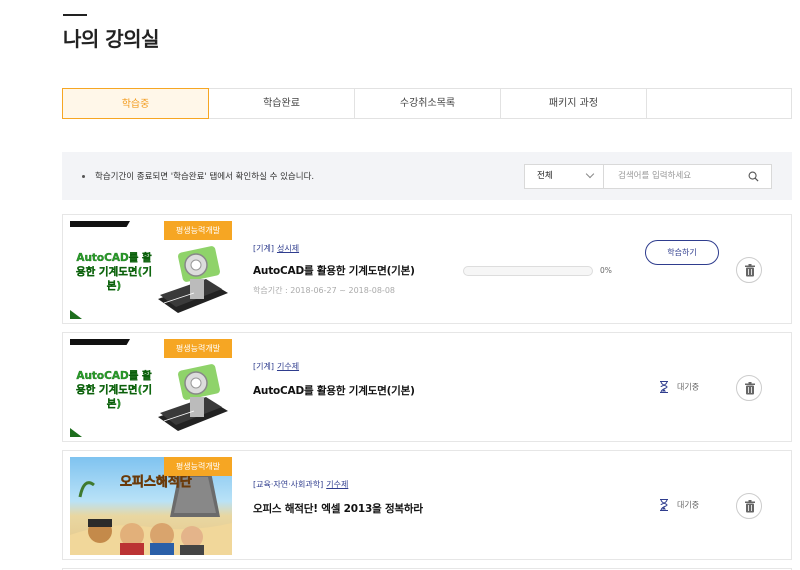 The width and height of the screenshot is (800, 570). I want to click on title-accent-bar, so click(75, 15).